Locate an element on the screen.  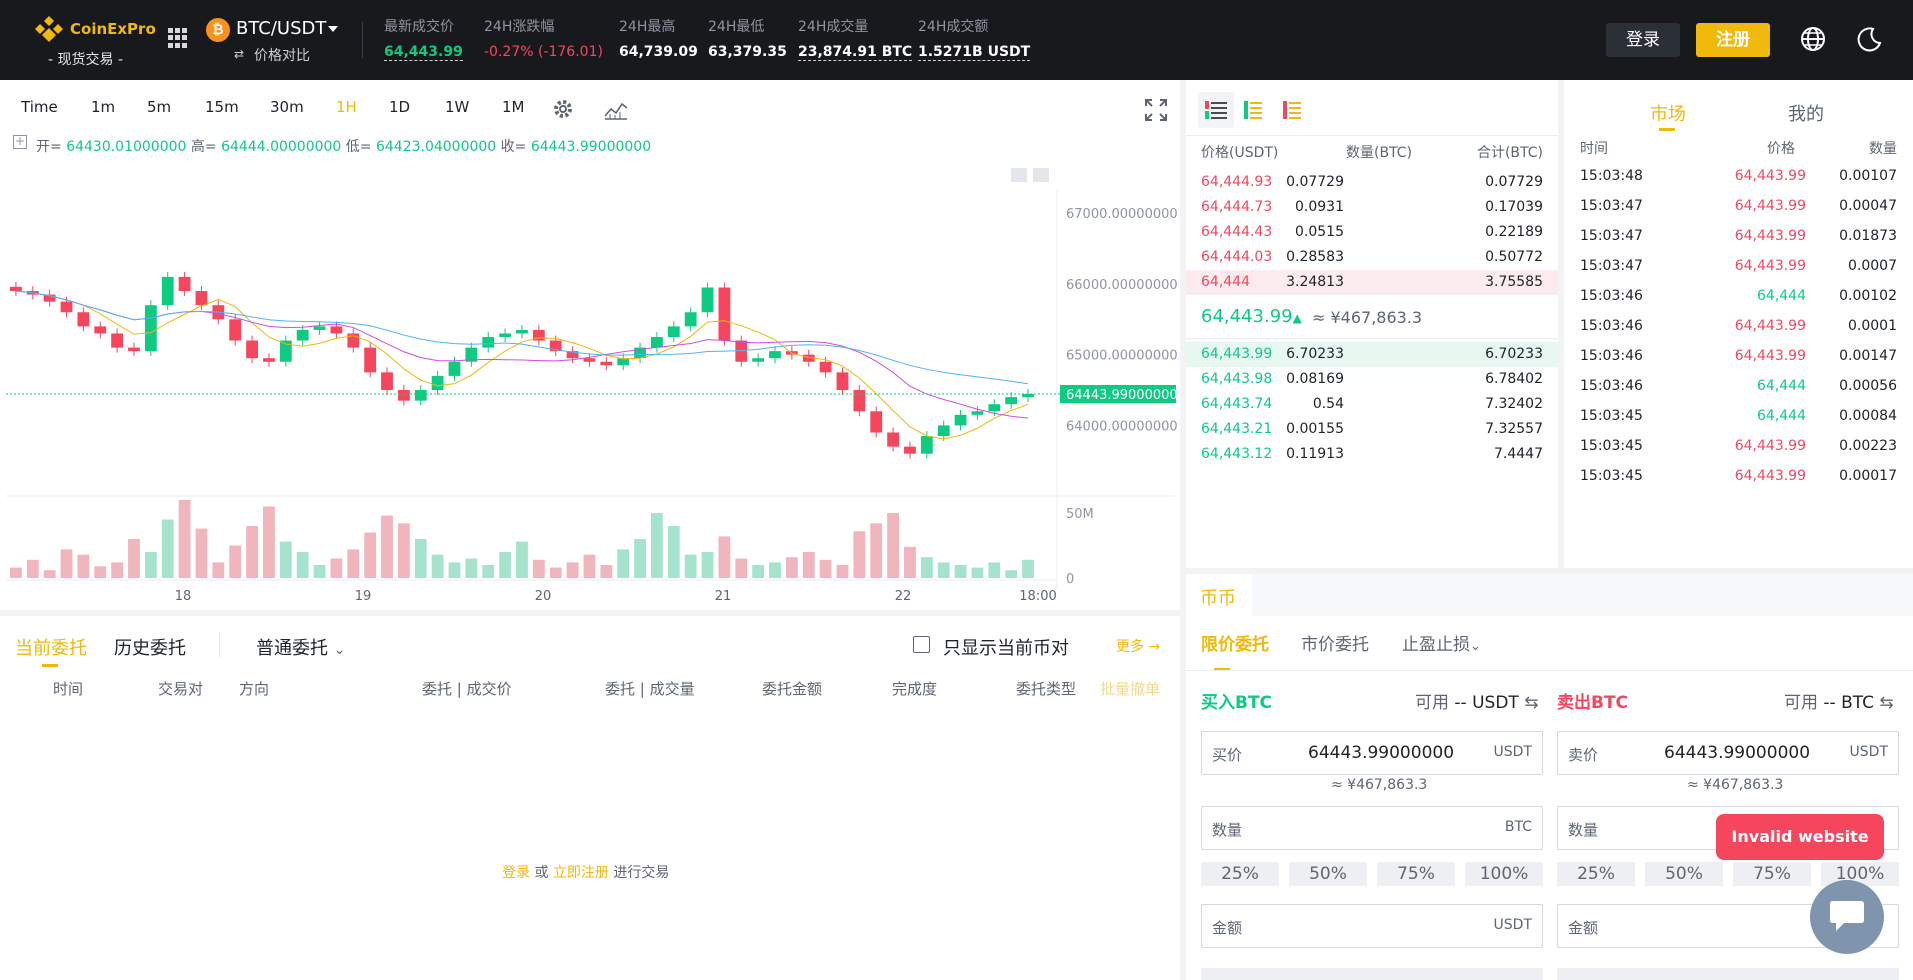
ask-row: 64,444.93 0.07729 0.07729 is located at coordinates (1372, 182).